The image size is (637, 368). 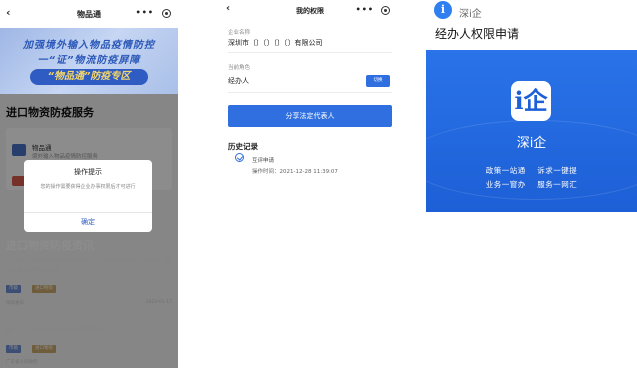 I want to click on company-value: 深圳市〔〕〔〕〔〕〔〕有限公司, so click(x=275, y=43).